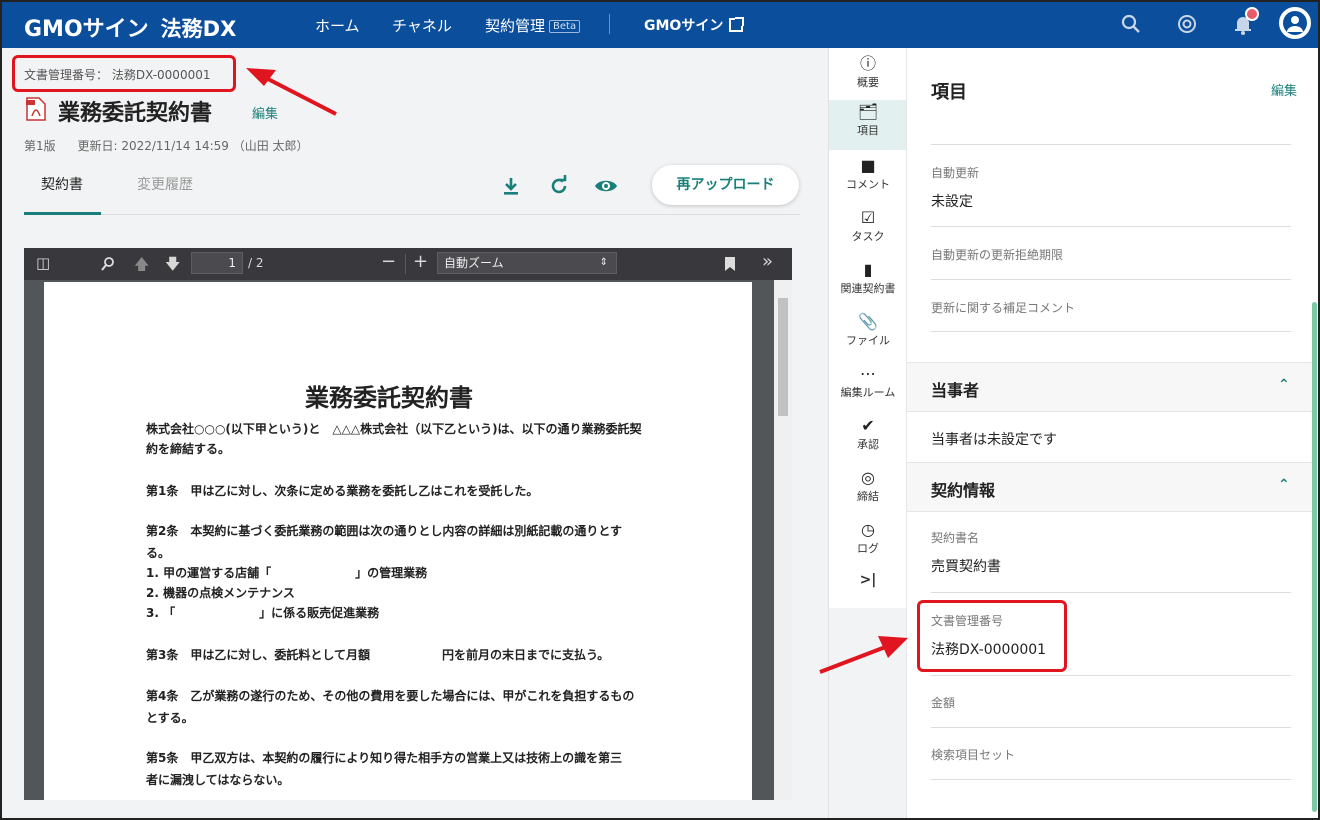 Image resolution: width=1320 pixels, height=820 pixels. Describe the element at coordinates (684, 26) in the screenshot. I see `external-label: GMOサイン` at that location.